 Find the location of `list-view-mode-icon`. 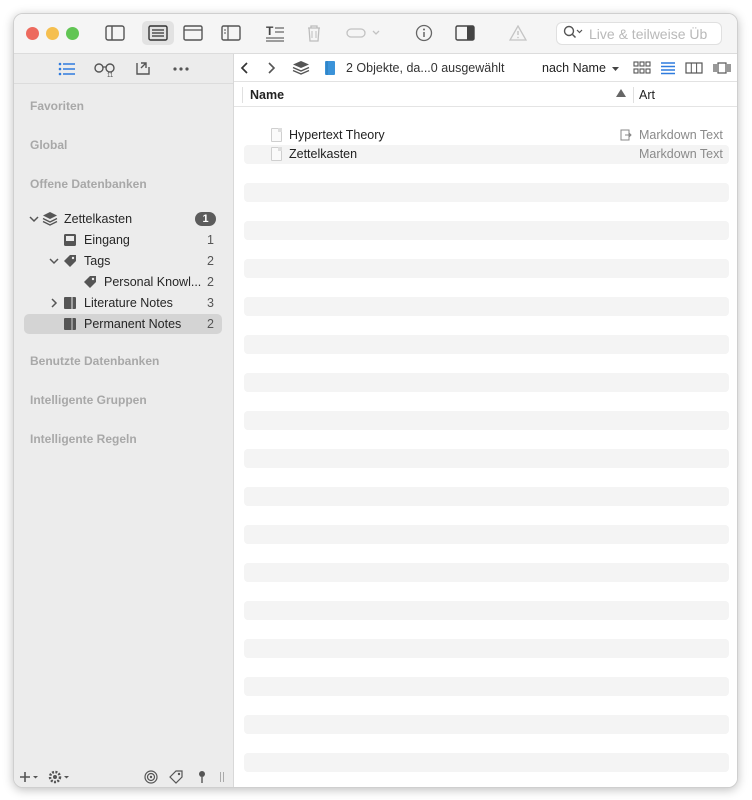

list-view-mode-icon is located at coordinates (668, 68).